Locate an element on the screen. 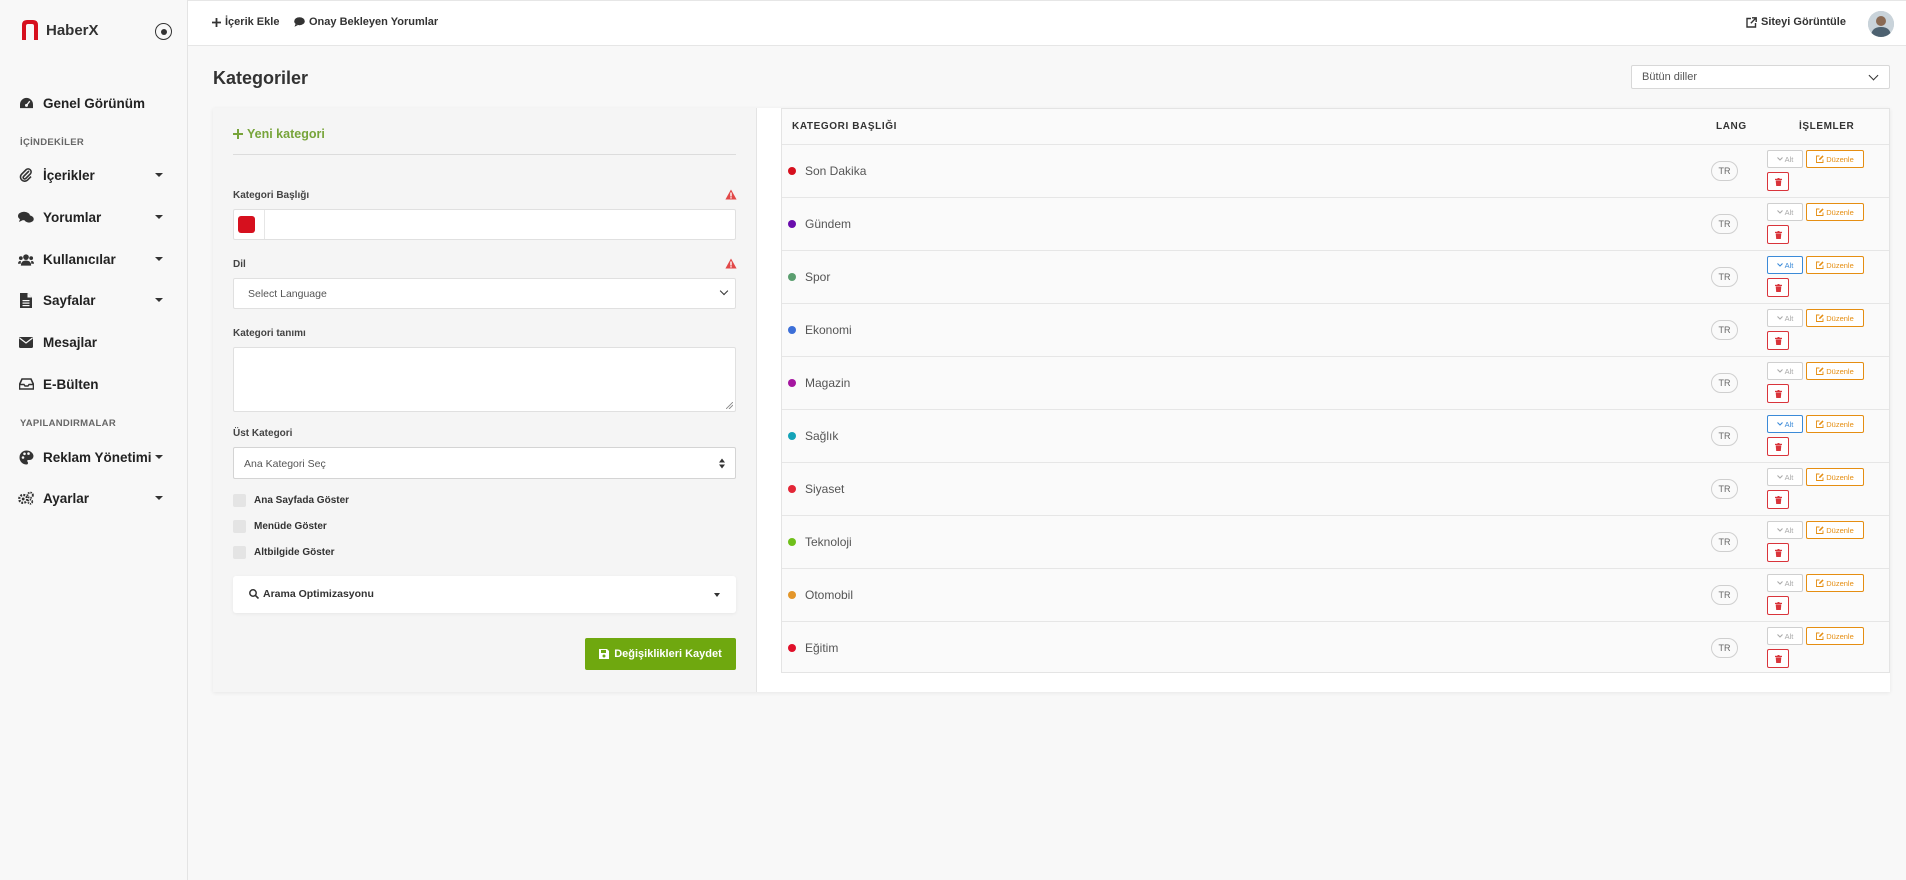 Image resolution: width=1906 pixels, height=880 pixels. add-content-link: İçerik Ekle is located at coordinates (245, 22).